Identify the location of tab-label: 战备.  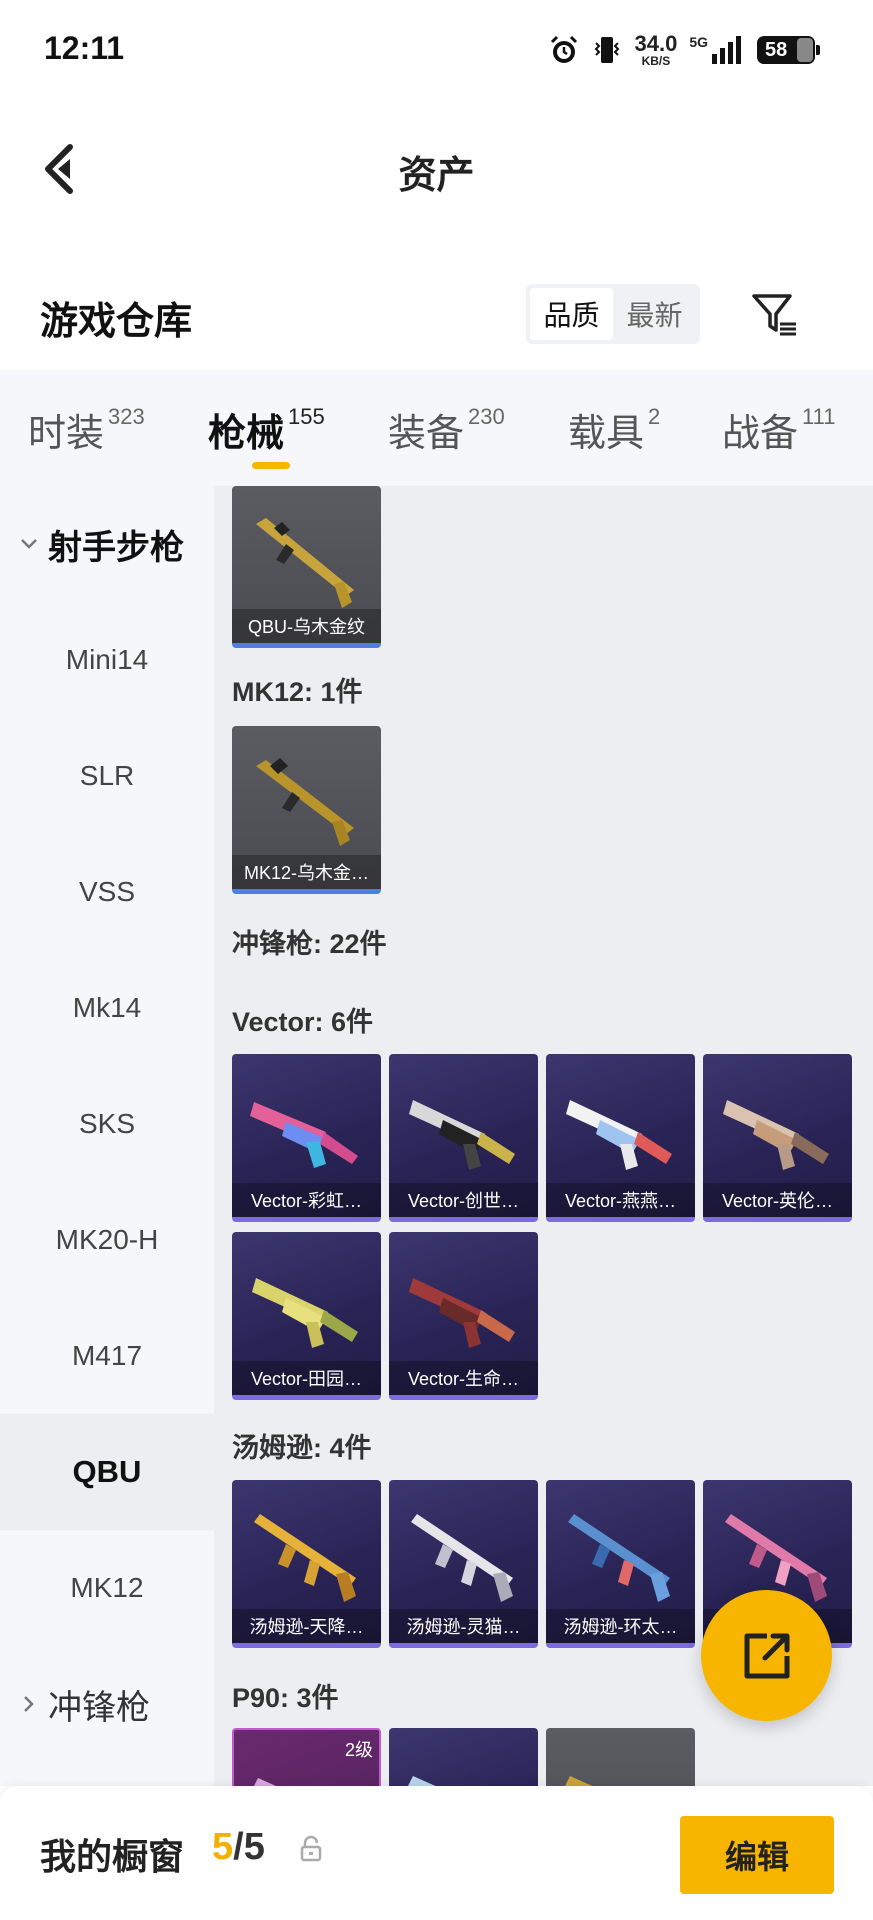
(760, 434).